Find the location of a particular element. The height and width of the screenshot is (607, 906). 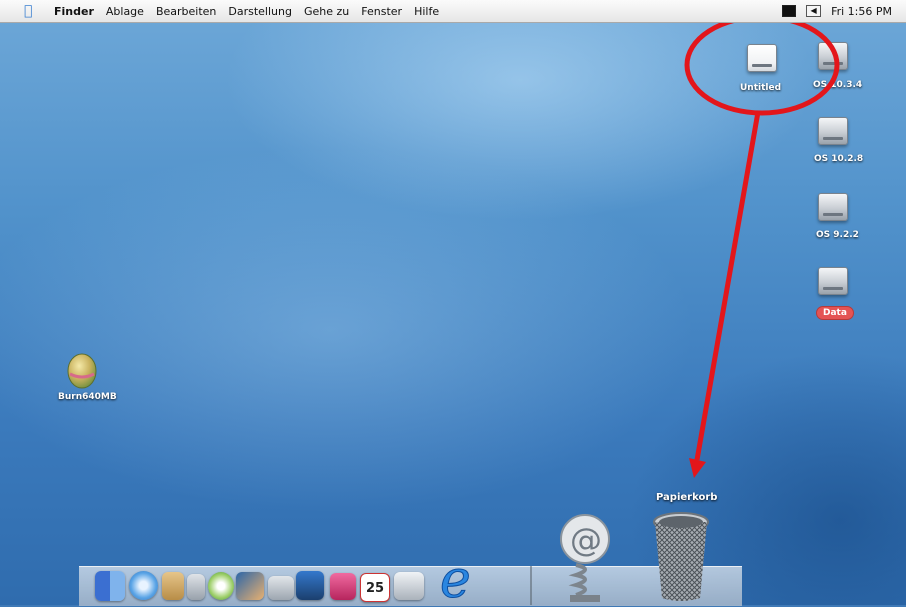

volume-icon: ◀ is located at coordinates (814, 11).